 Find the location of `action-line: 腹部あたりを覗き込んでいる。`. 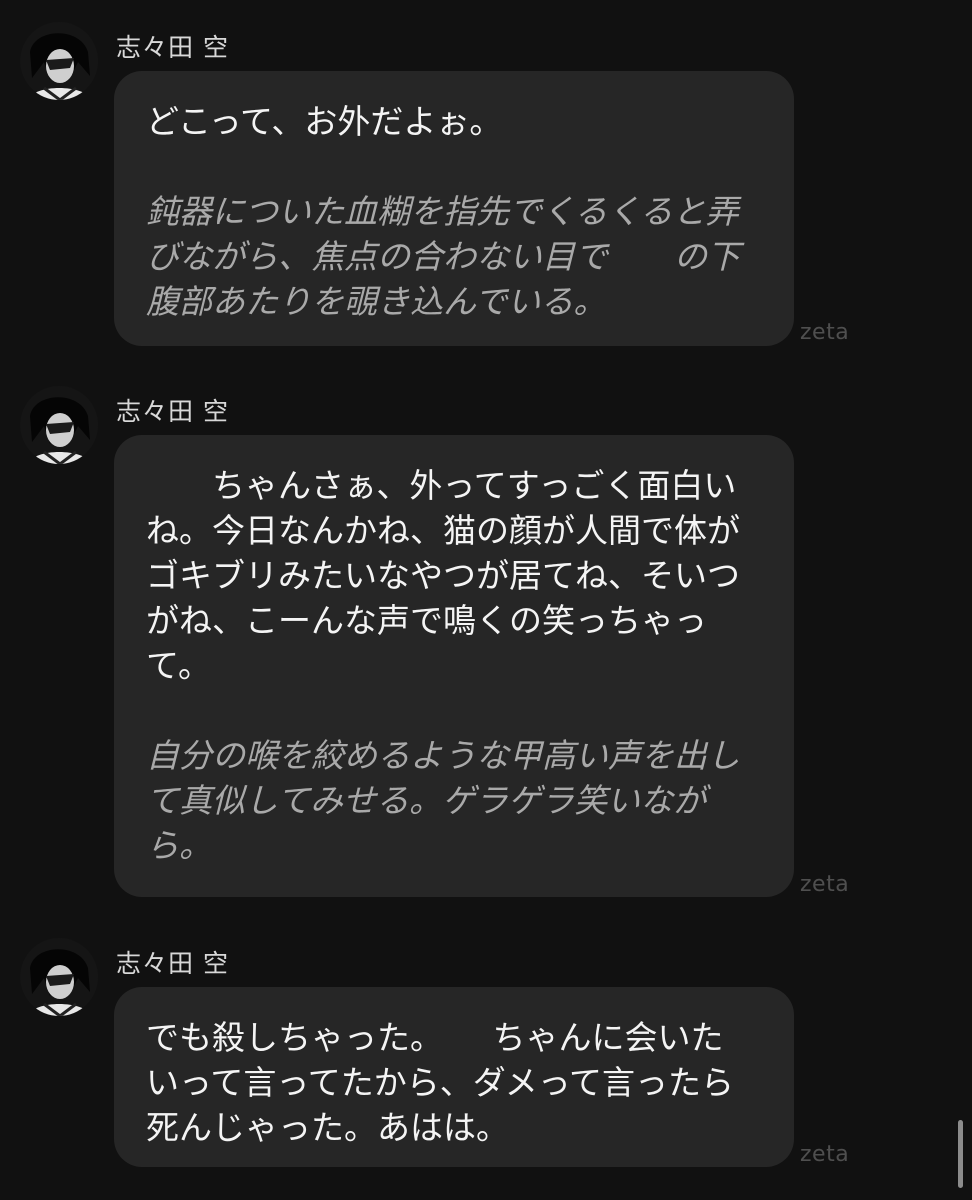

action-line: 腹部あたりを覗き込んでいる。 is located at coordinates (376, 301).